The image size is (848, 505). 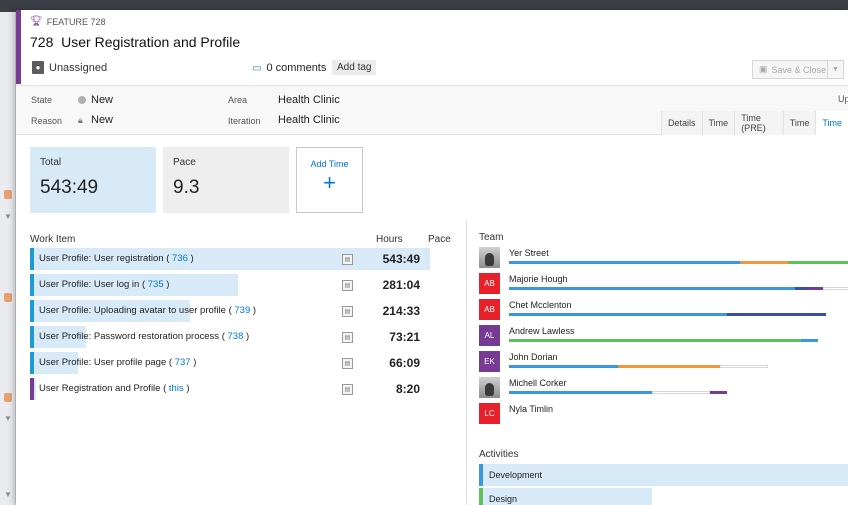 What do you see at coordinates (489, 361) in the screenshot?
I see `avatar: EK` at bounding box center [489, 361].